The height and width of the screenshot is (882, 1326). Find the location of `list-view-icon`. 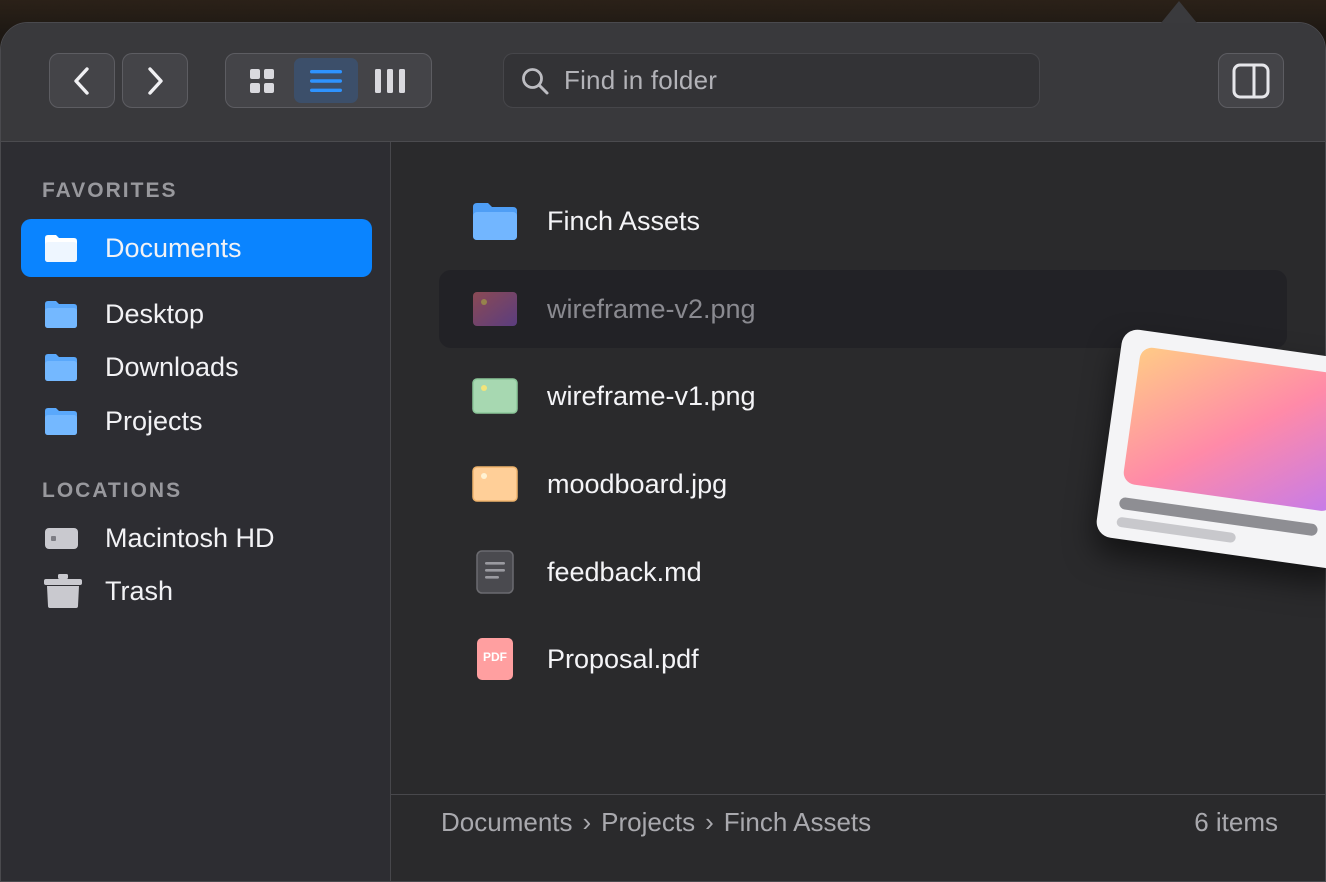

list-view-icon is located at coordinates (326, 80).